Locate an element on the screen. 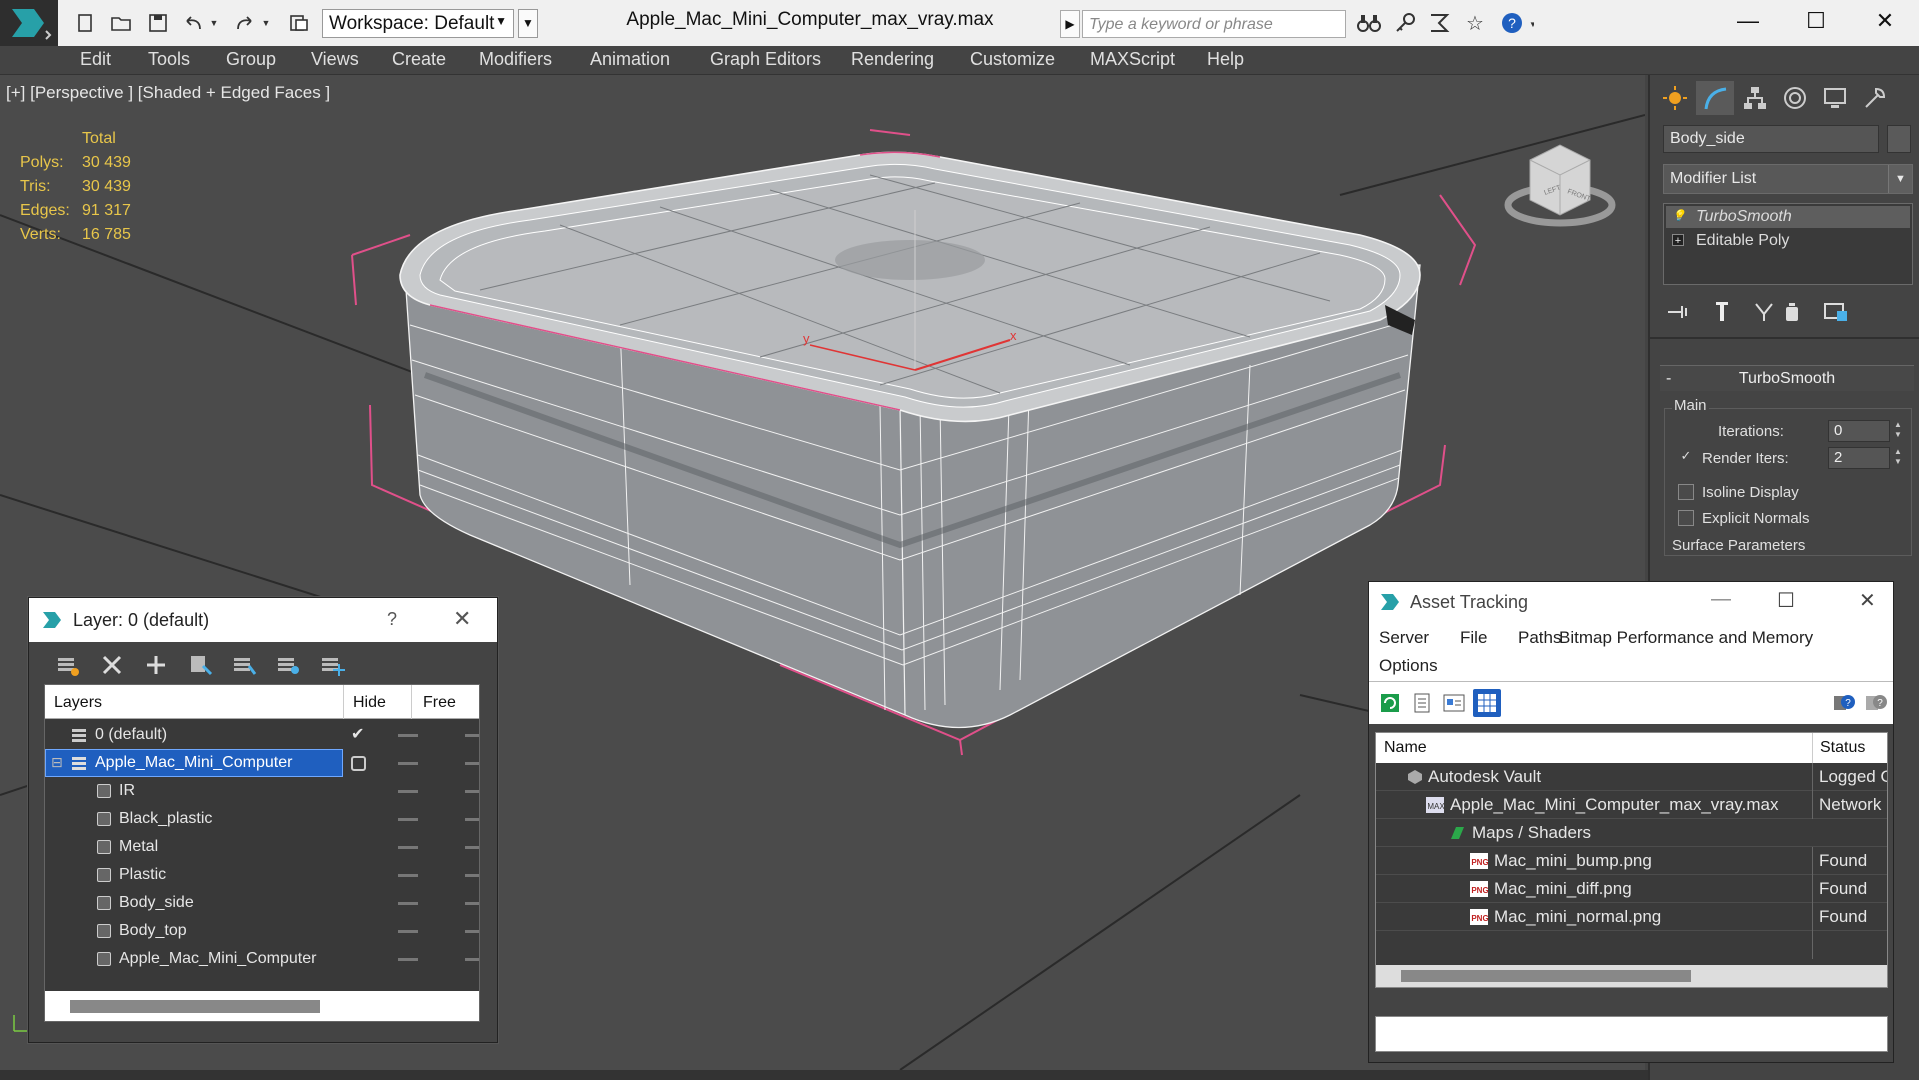  pin-stack-icon is located at coordinates (1678, 312).